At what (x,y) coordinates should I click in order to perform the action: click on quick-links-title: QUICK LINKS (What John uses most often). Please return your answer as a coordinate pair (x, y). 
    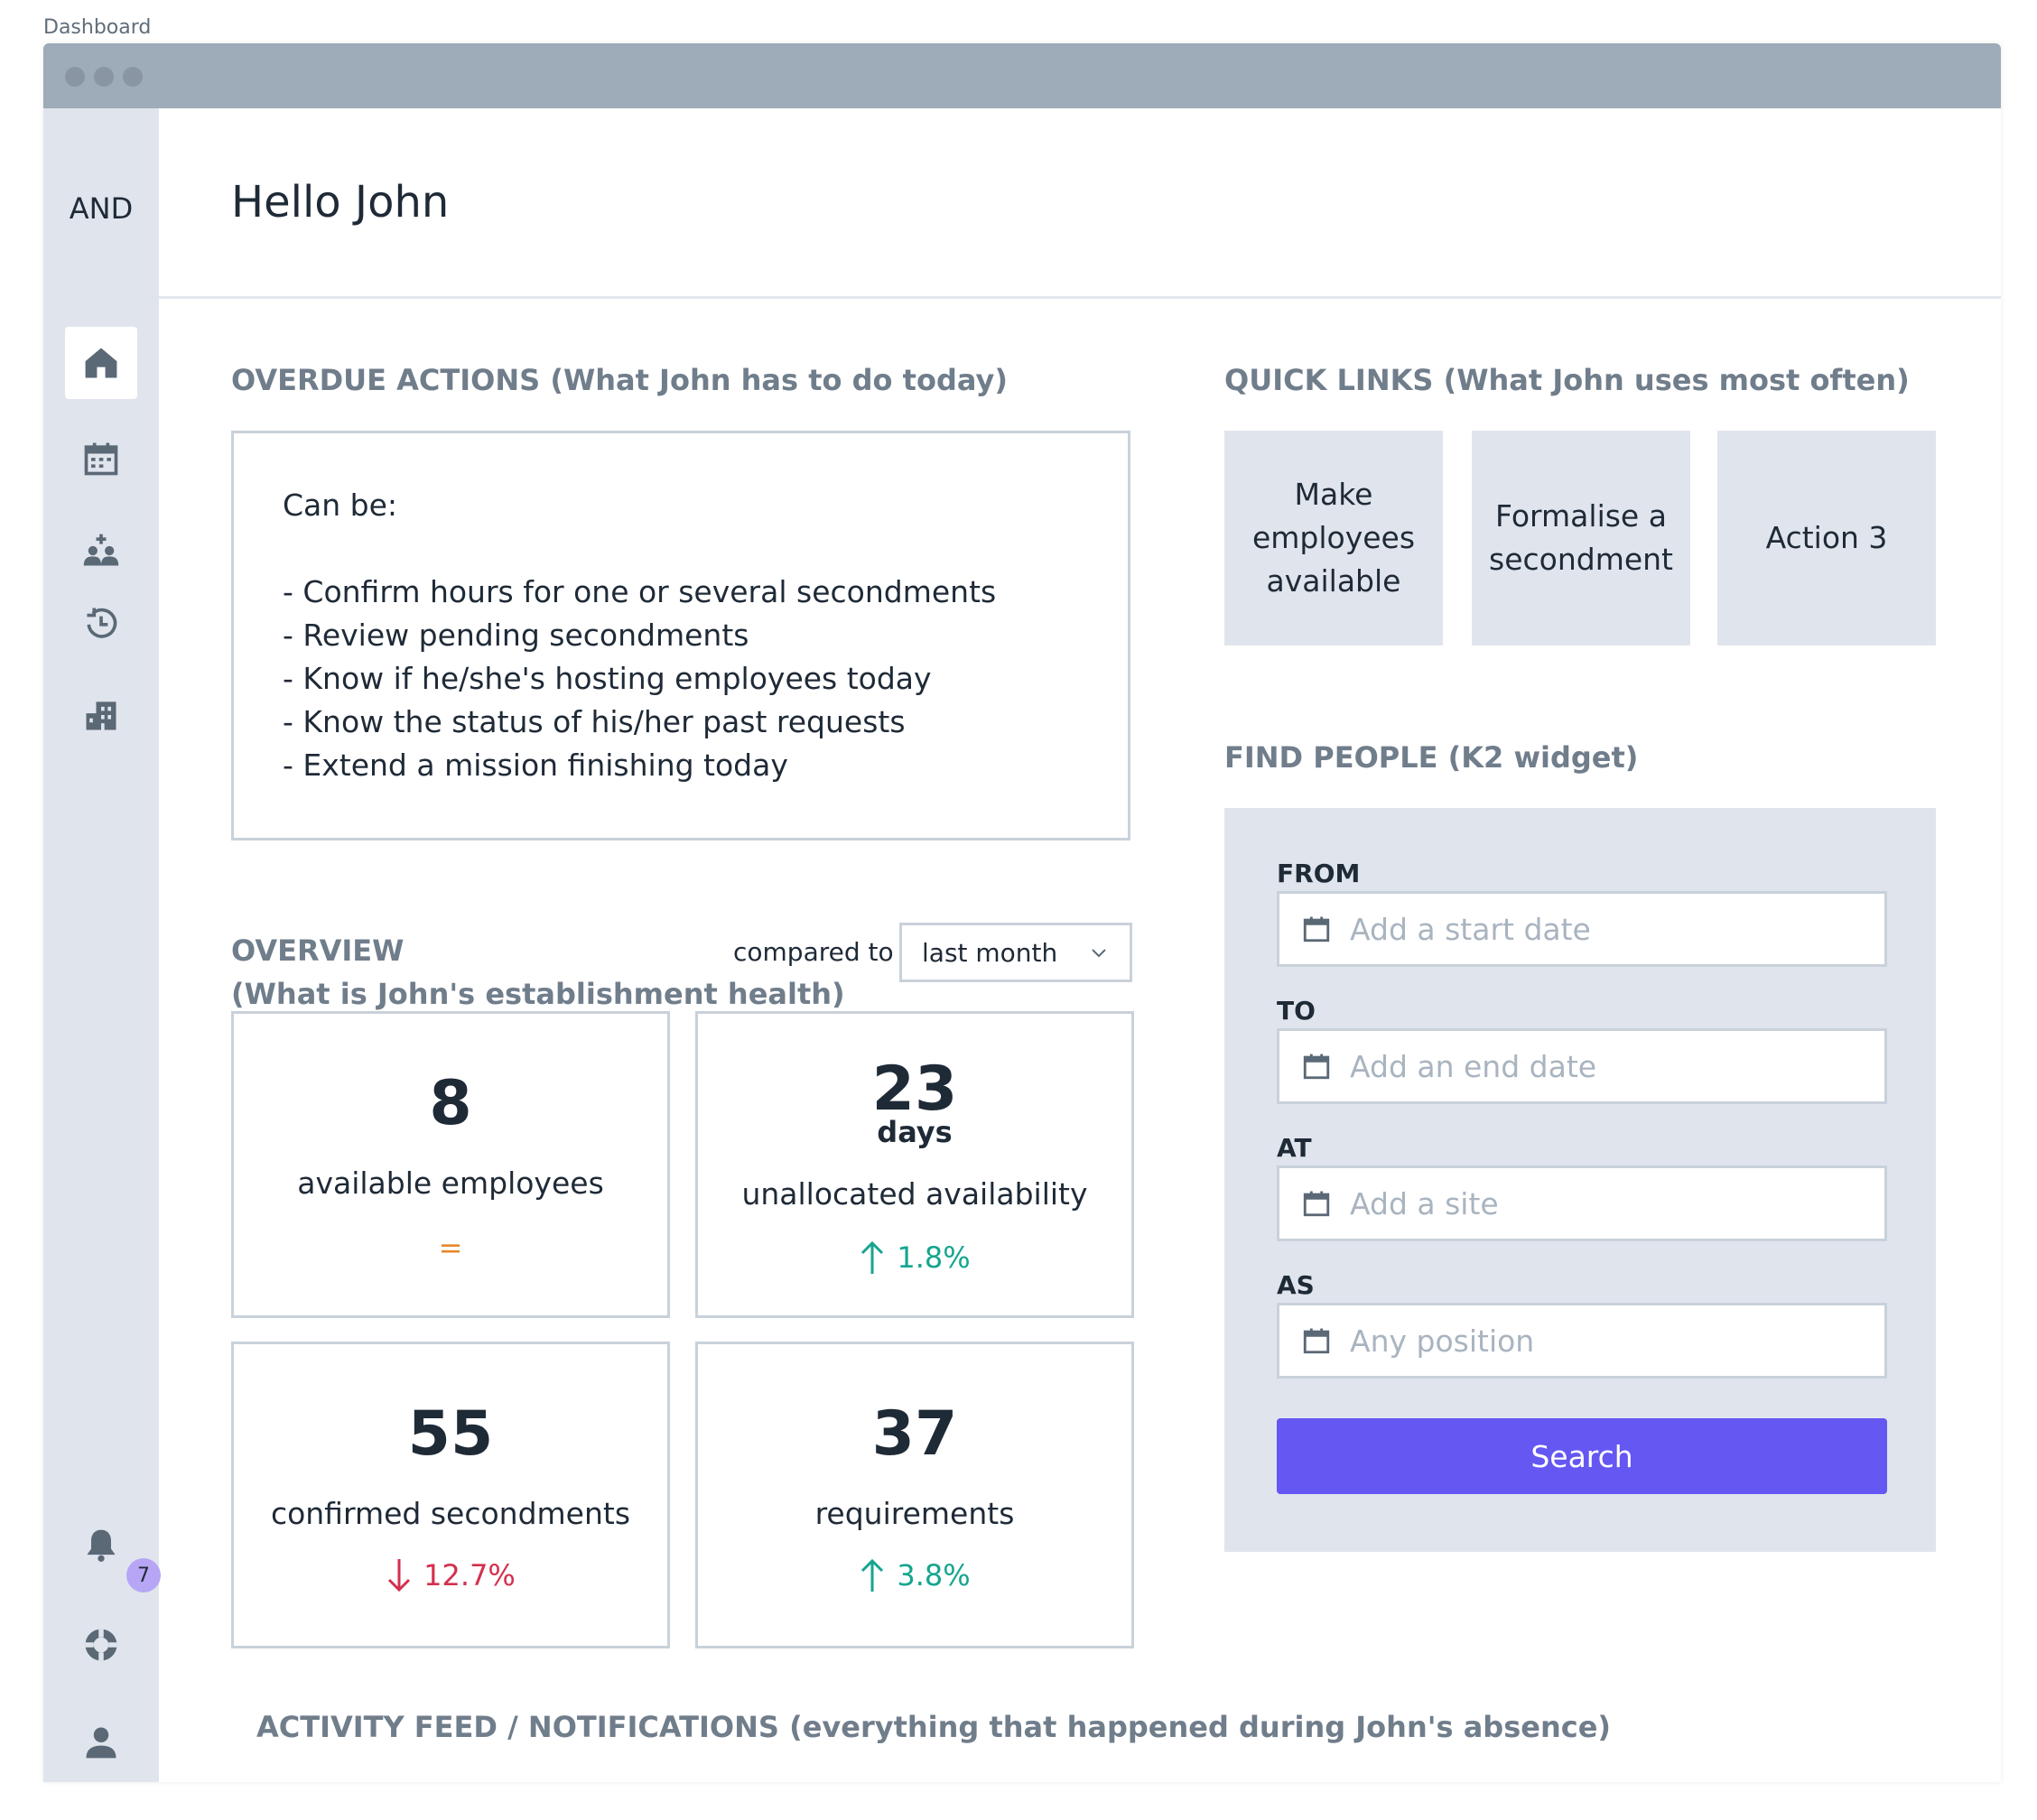
    Looking at the image, I should click on (1567, 380).